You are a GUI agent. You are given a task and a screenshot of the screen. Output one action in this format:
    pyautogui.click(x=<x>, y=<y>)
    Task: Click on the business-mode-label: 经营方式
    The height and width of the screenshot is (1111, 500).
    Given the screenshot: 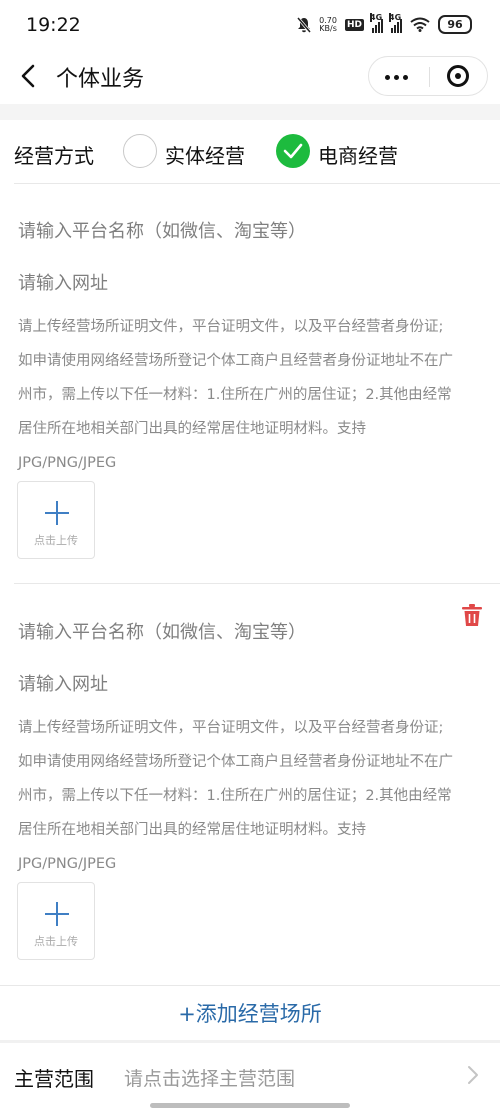 What is the action you would take?
    pyautogui.click(x=54, y=156)
    